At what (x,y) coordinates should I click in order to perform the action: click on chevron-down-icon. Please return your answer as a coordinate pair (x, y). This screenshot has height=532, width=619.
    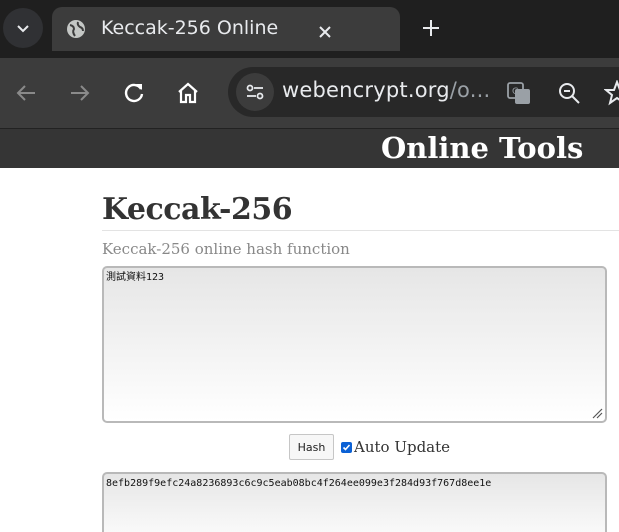
    Looking at the image, I should click on (23, 29).